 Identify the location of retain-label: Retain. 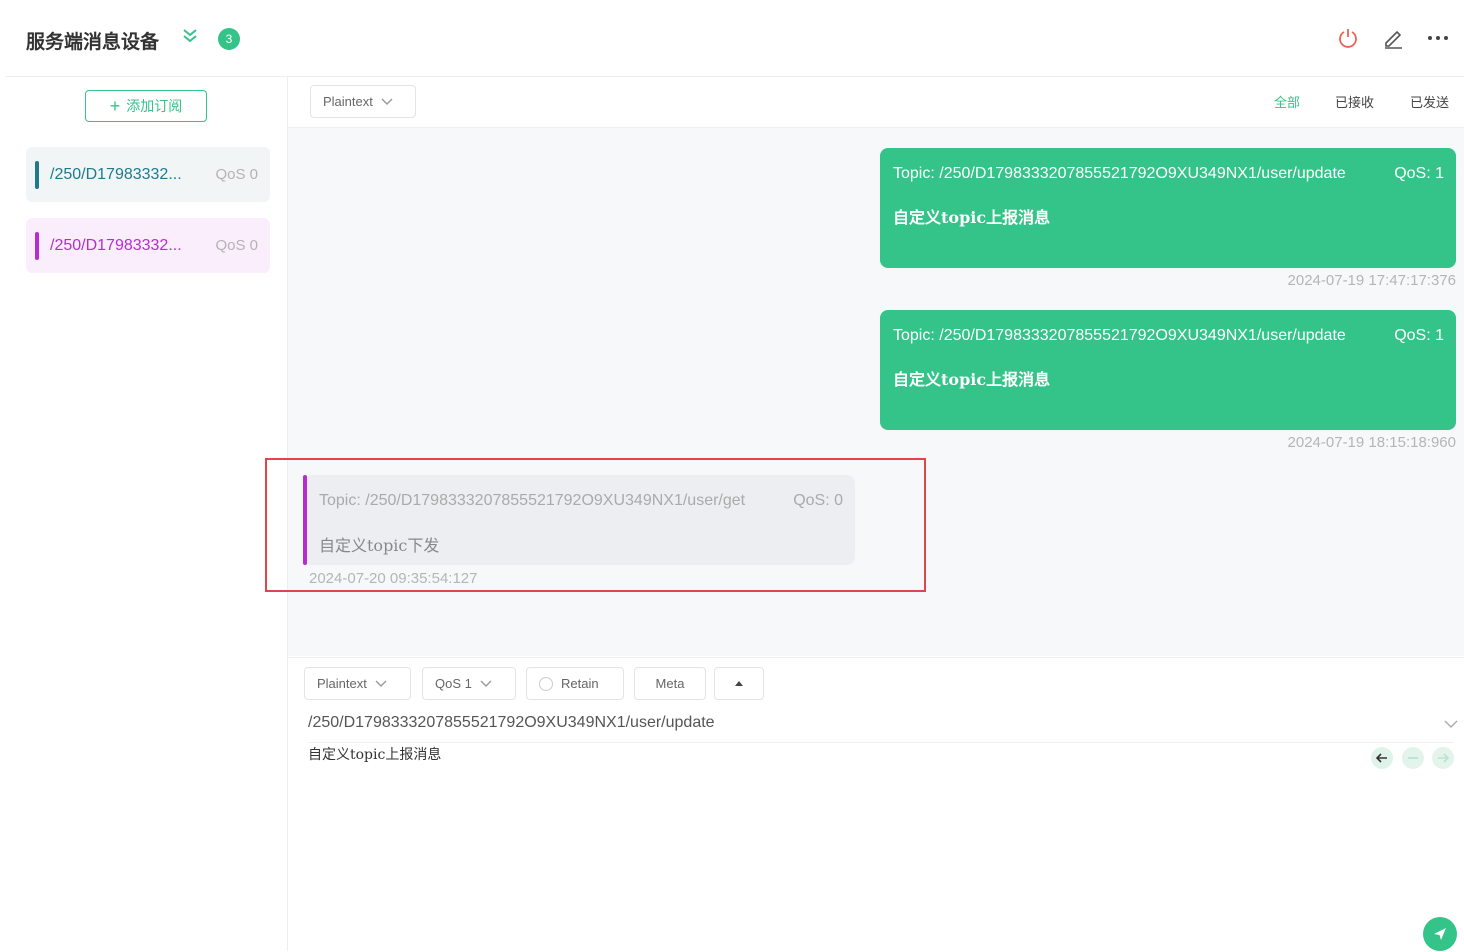
(580, 683).